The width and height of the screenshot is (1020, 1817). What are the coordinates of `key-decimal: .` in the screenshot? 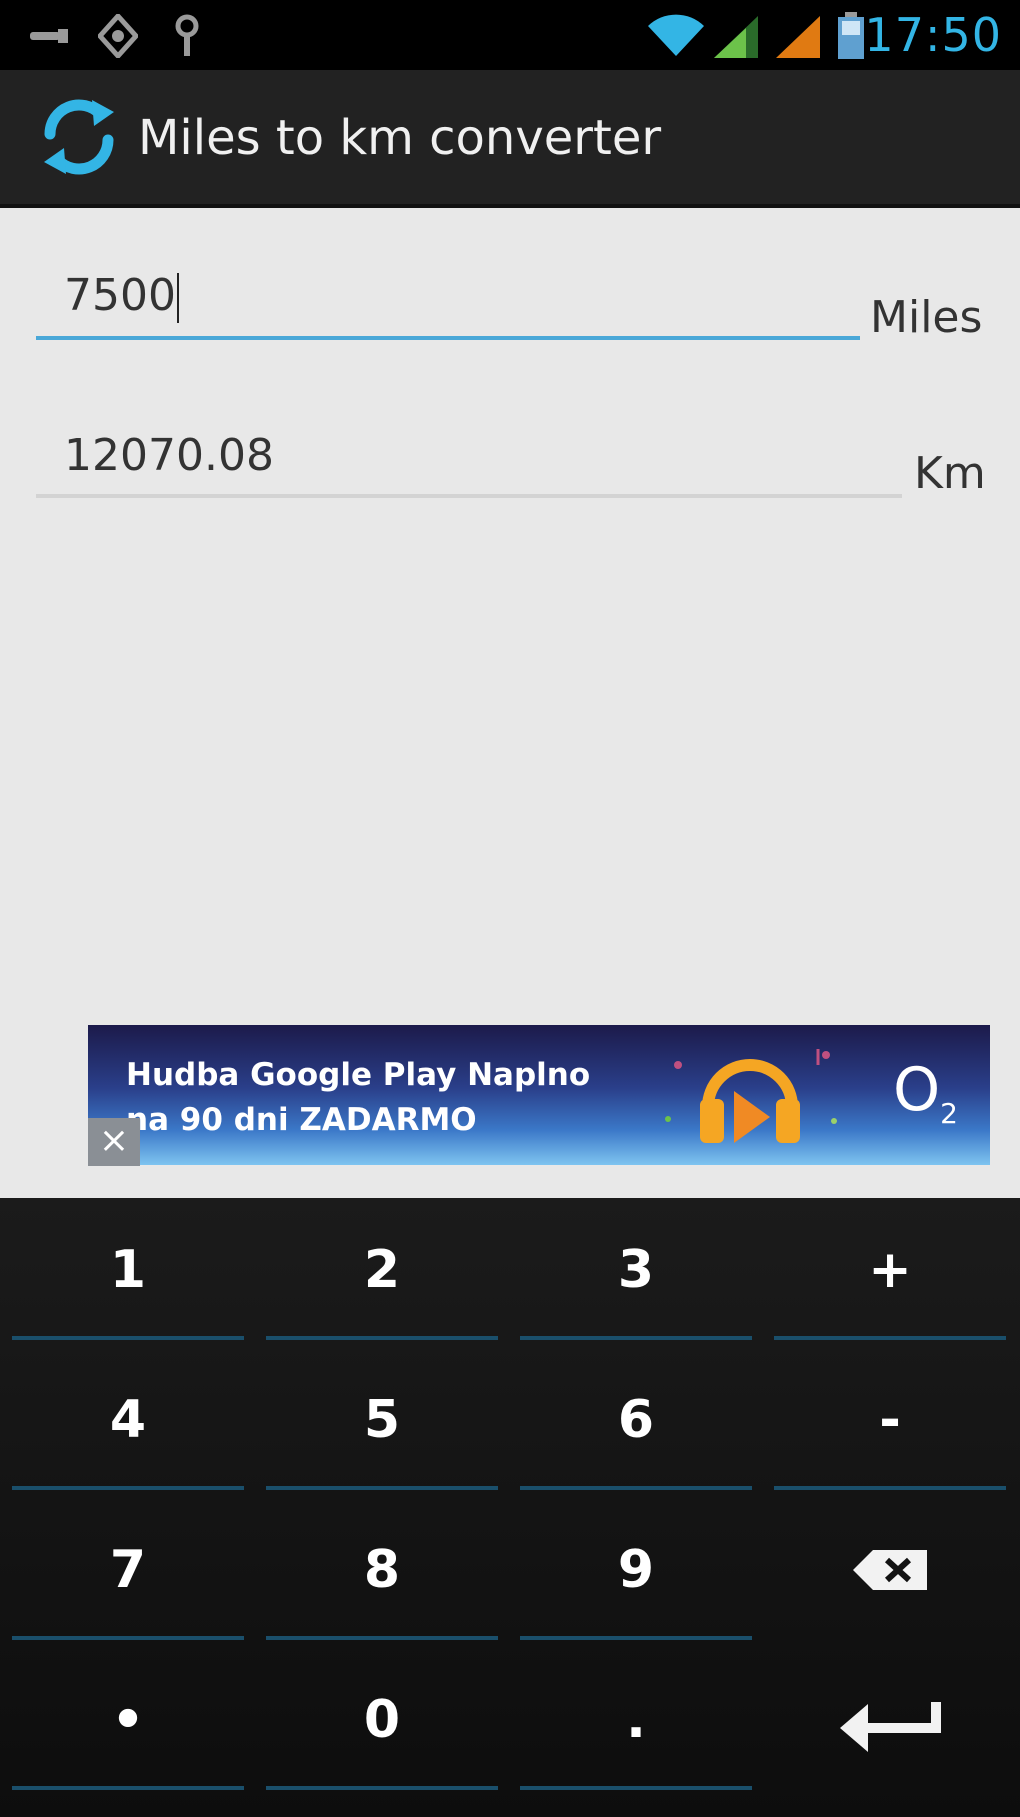 It's located at (636, 1722).